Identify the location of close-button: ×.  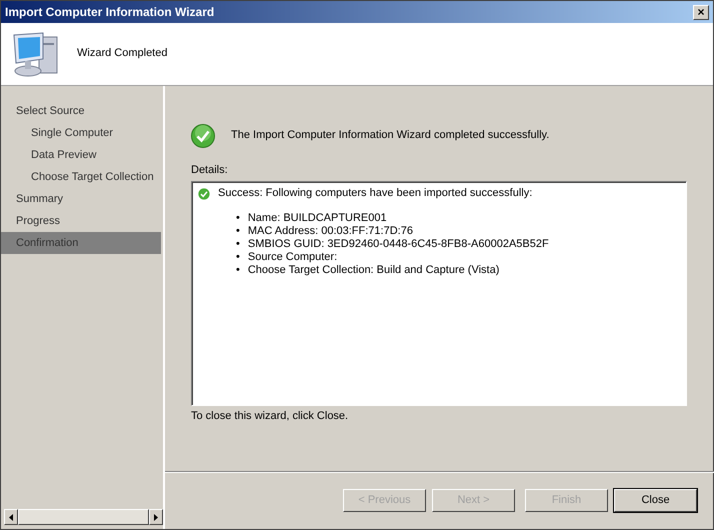
(701, 12).